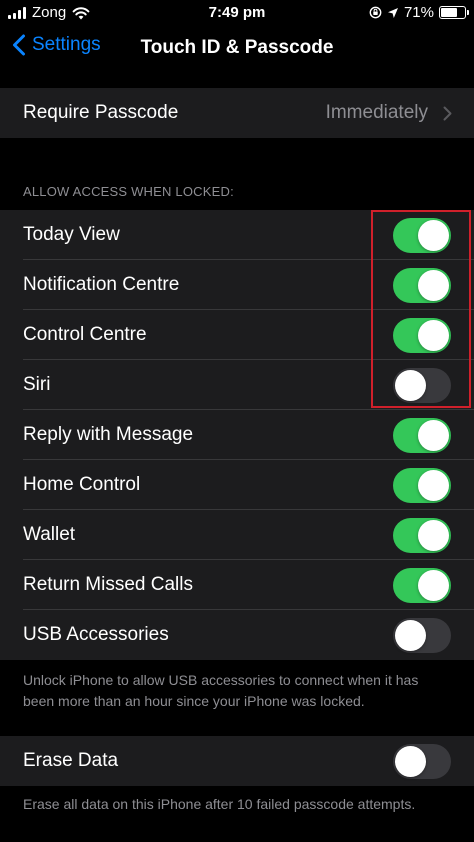 The width and height of the screenshot is (474, 842). Describe the element at coordinates (237, 13) in the screenshot. I see `status-bar: Zong 7:49 pm 71%` at that location.